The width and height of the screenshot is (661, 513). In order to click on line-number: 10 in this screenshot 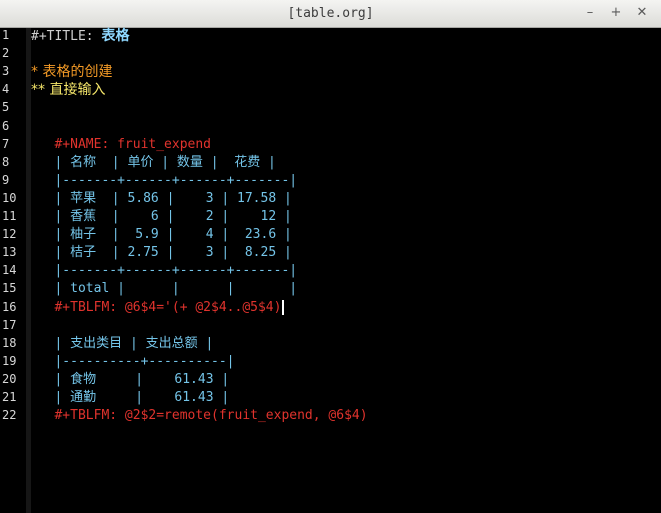, I will do `click(9, 197)`.